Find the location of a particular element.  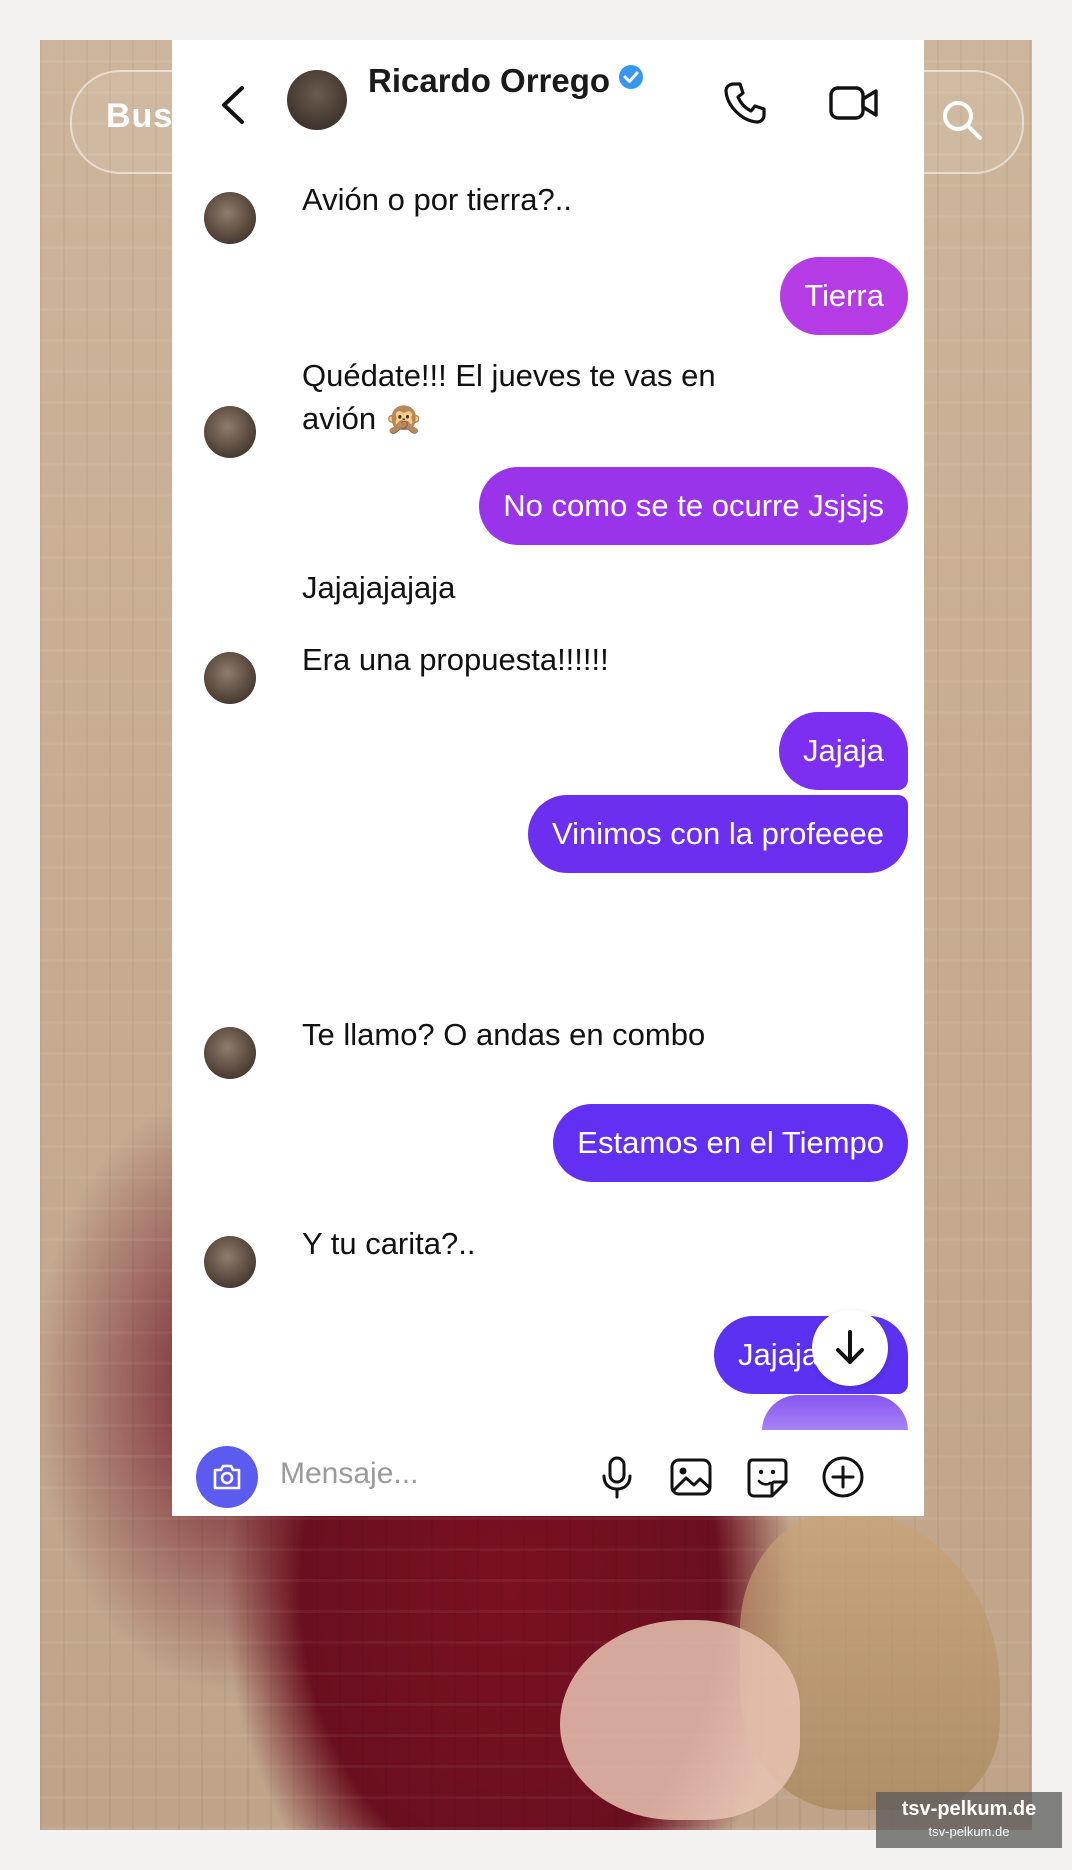

contact-avatar is located at coordinates (317, 100).